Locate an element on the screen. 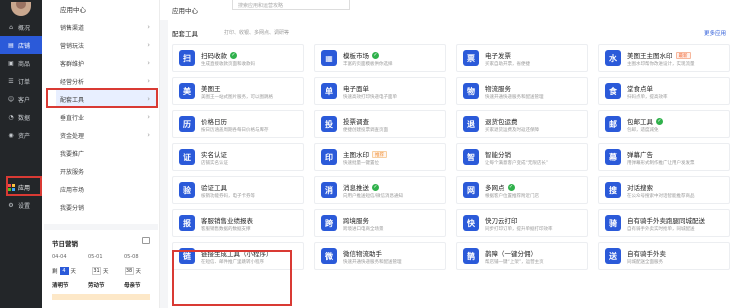 The width and height of the screenshot is (730, 308). tool-icon: 退 is located at coordinates (471, 124).